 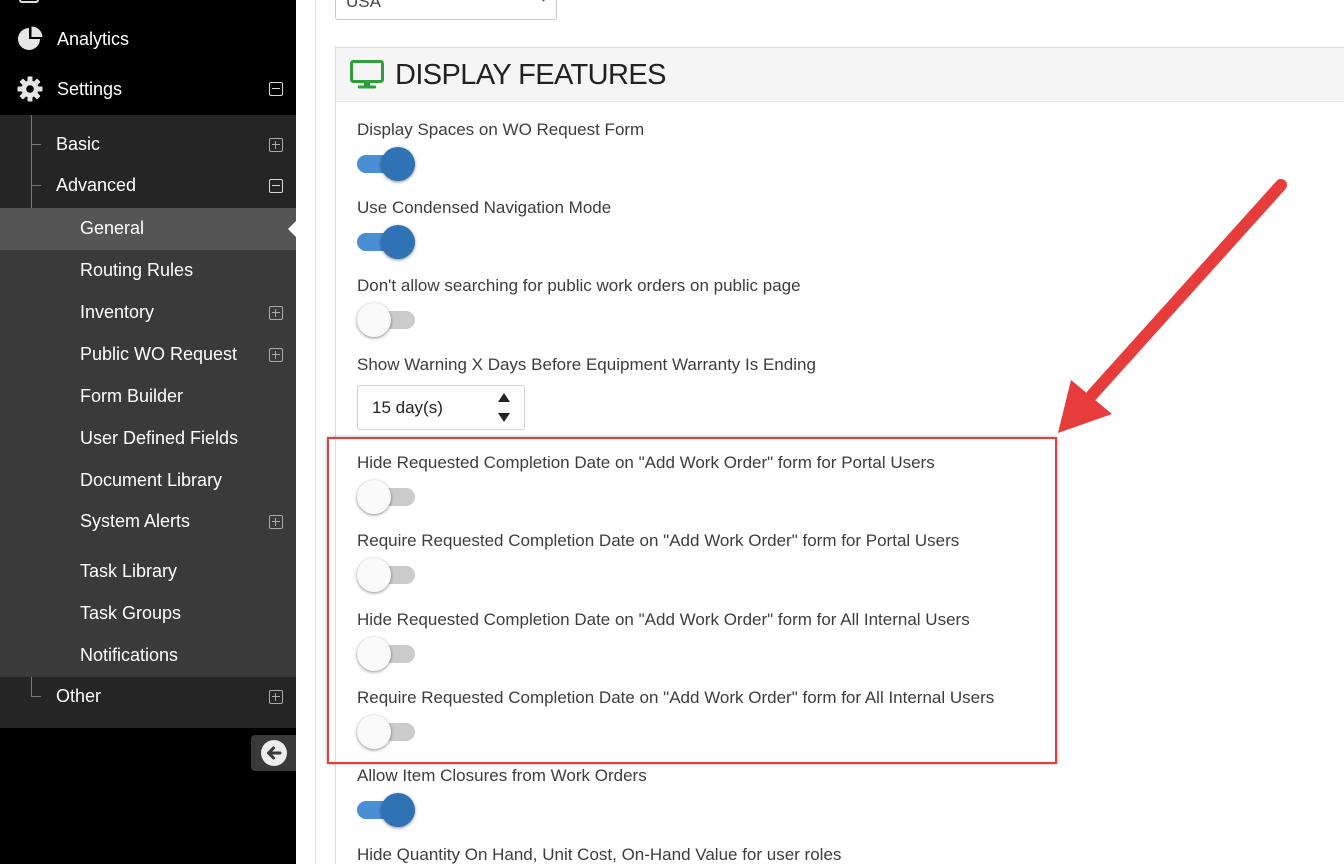 I want to click on sidebar-item-form-builder: Form Builder, so click(x=148, y=397).